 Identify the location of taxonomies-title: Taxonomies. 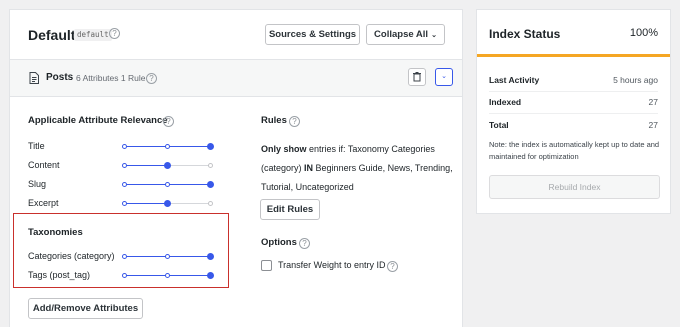
(55, 232).